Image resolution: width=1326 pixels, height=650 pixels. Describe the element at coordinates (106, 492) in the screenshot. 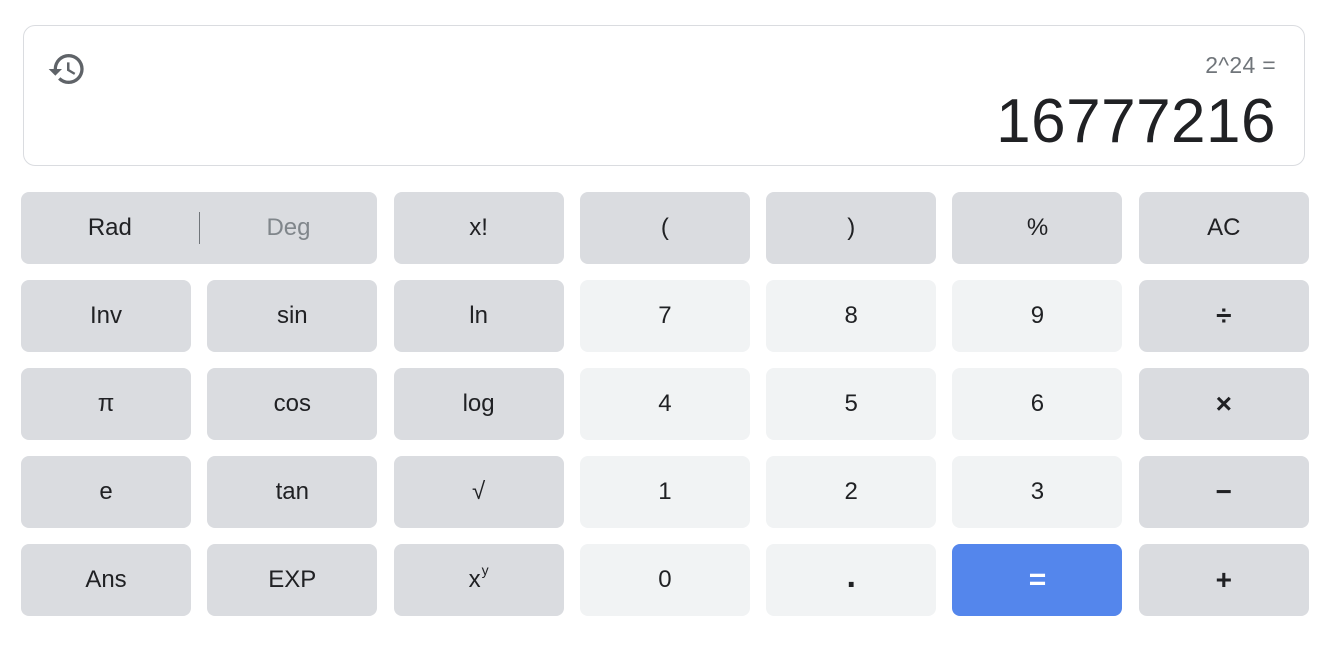

I see `e-button: e` at that location.